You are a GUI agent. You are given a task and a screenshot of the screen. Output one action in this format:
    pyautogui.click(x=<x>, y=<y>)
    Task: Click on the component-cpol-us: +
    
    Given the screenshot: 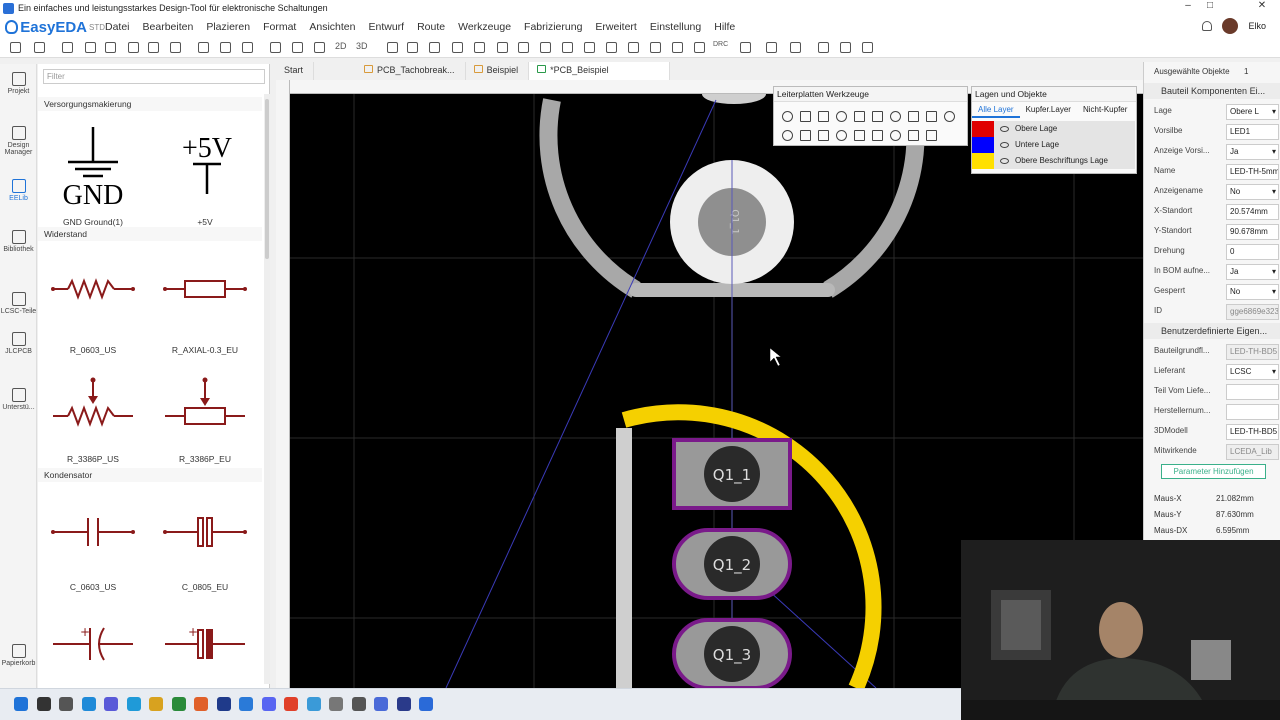 What is the action you would take?
    pyautogui.click(x=93, y=644)
    